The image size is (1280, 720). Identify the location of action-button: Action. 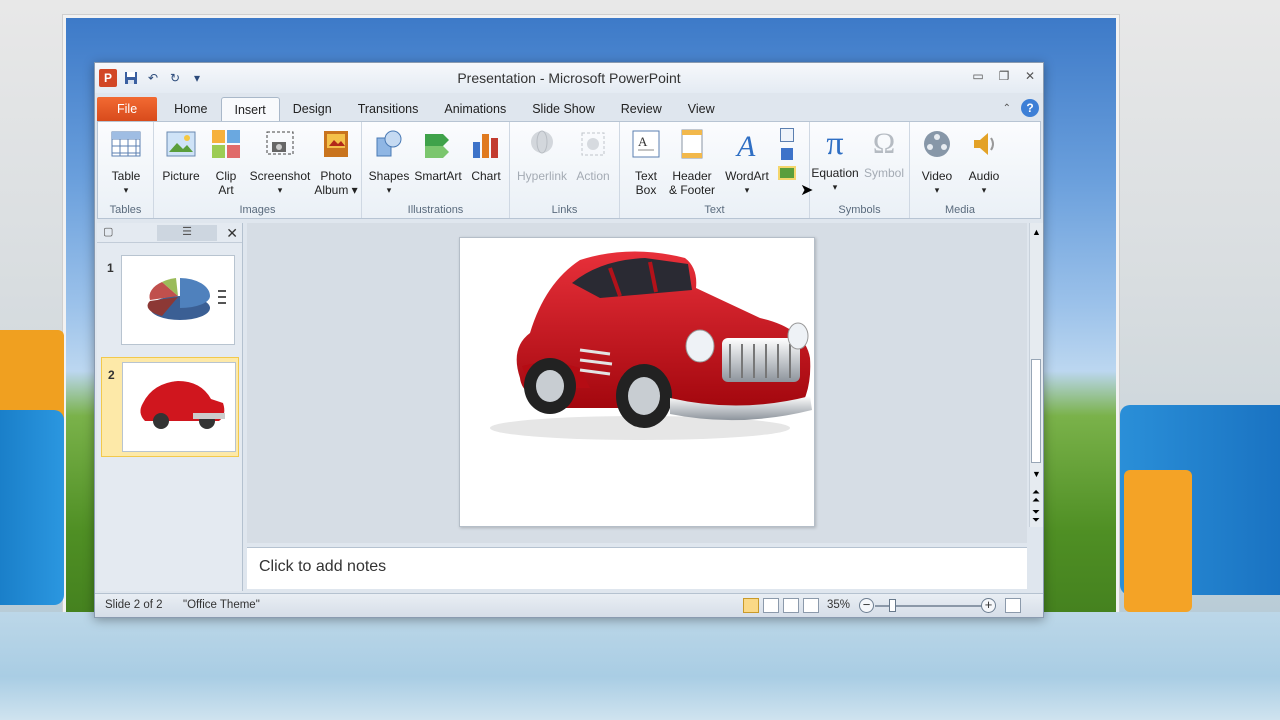
(593, 155).